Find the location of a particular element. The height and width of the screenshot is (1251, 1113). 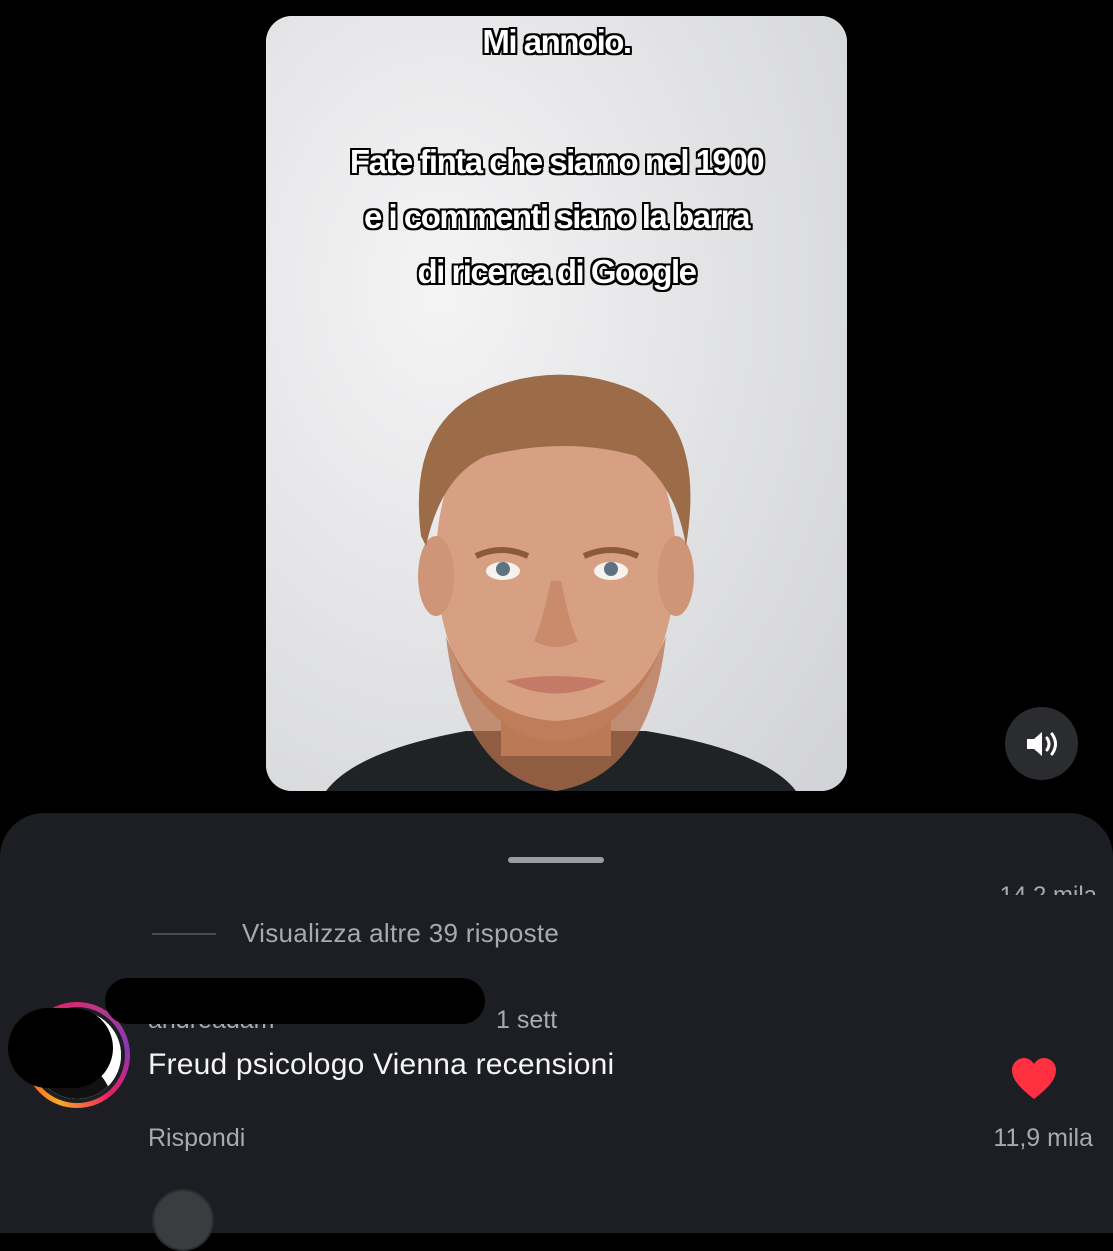

sheet-drag-handle is located at coordinates (556, 860).